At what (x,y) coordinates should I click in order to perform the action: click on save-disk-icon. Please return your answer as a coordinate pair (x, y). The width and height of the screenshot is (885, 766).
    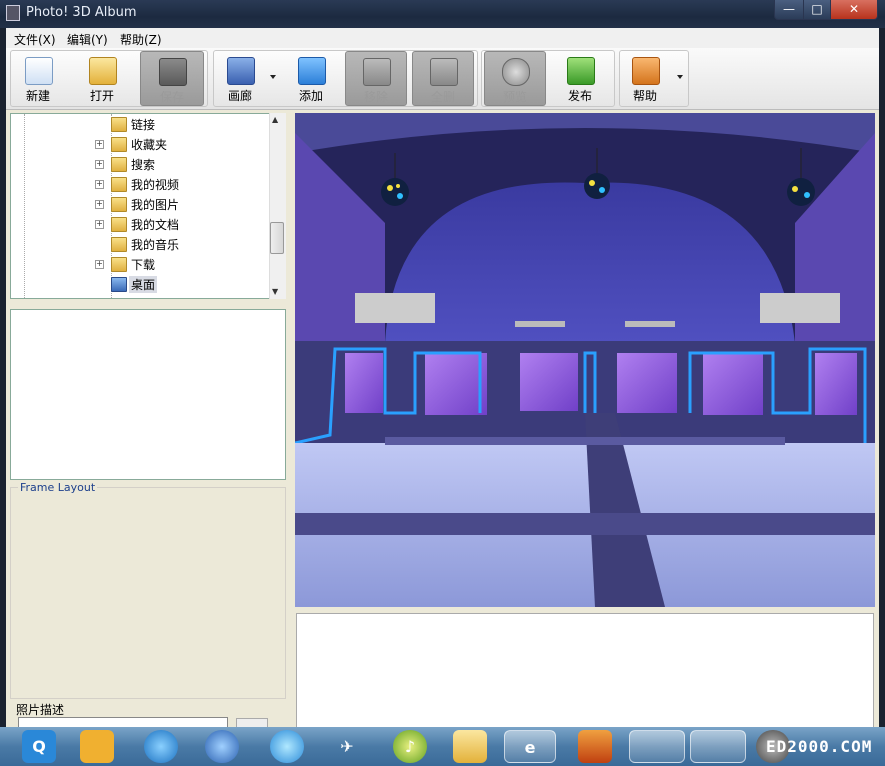
    Looking at the image, I should click on (173, 72).